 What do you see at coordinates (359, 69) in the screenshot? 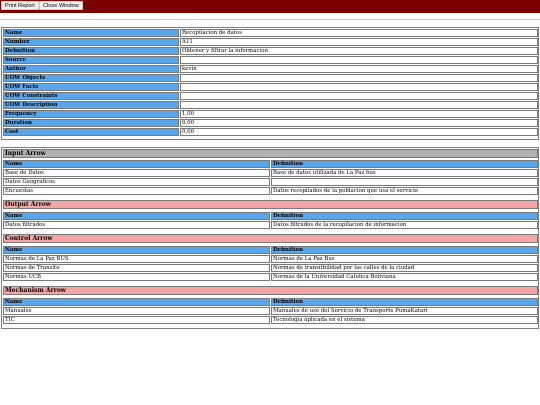
I see `details-value: kevin` at bounding box center [359, 69].